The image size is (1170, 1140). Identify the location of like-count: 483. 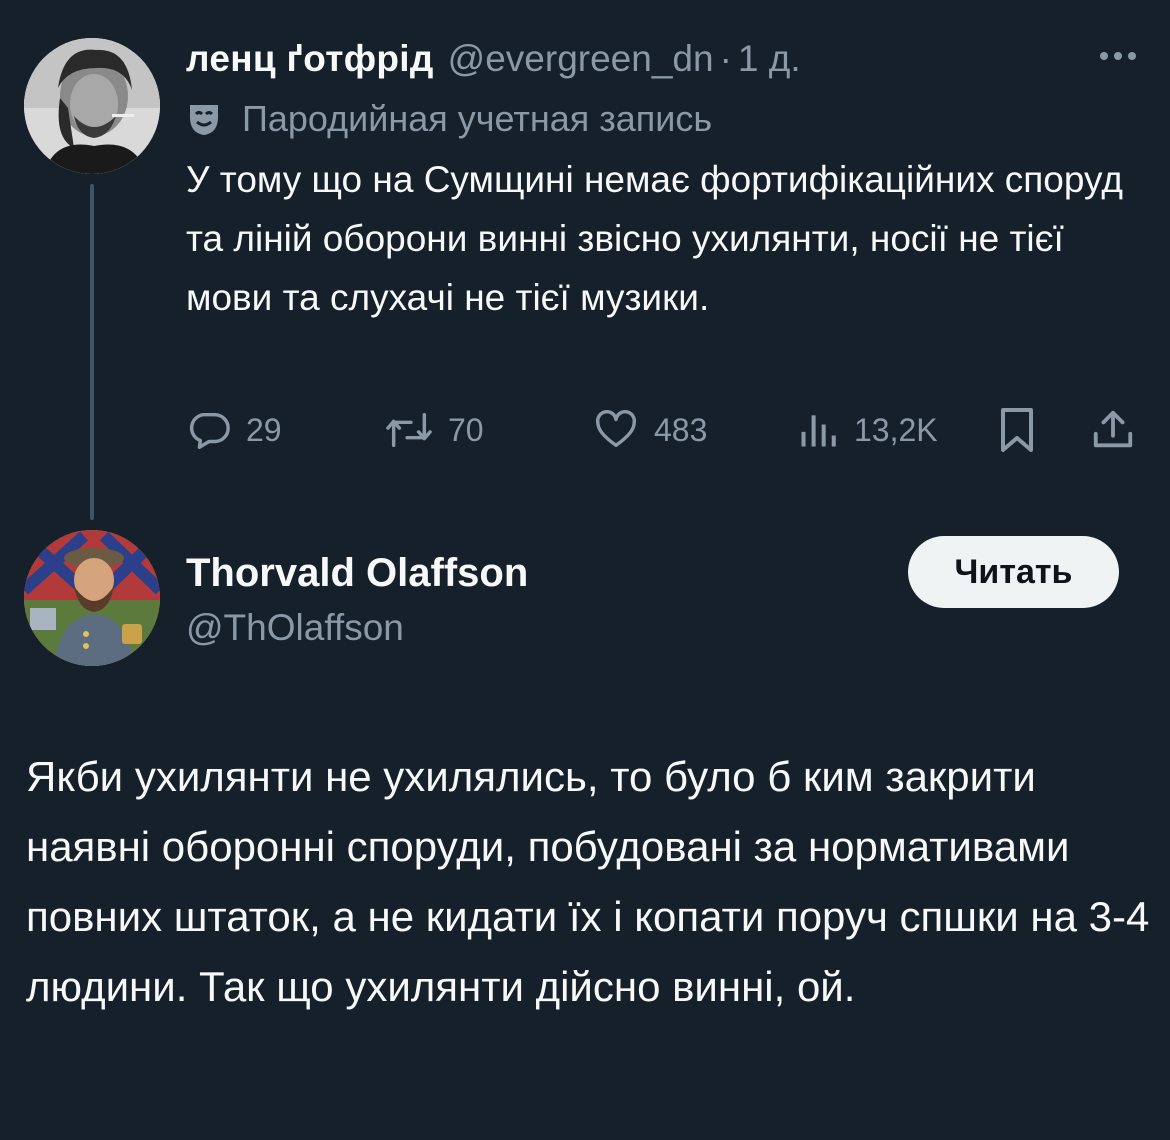
(681, 429).